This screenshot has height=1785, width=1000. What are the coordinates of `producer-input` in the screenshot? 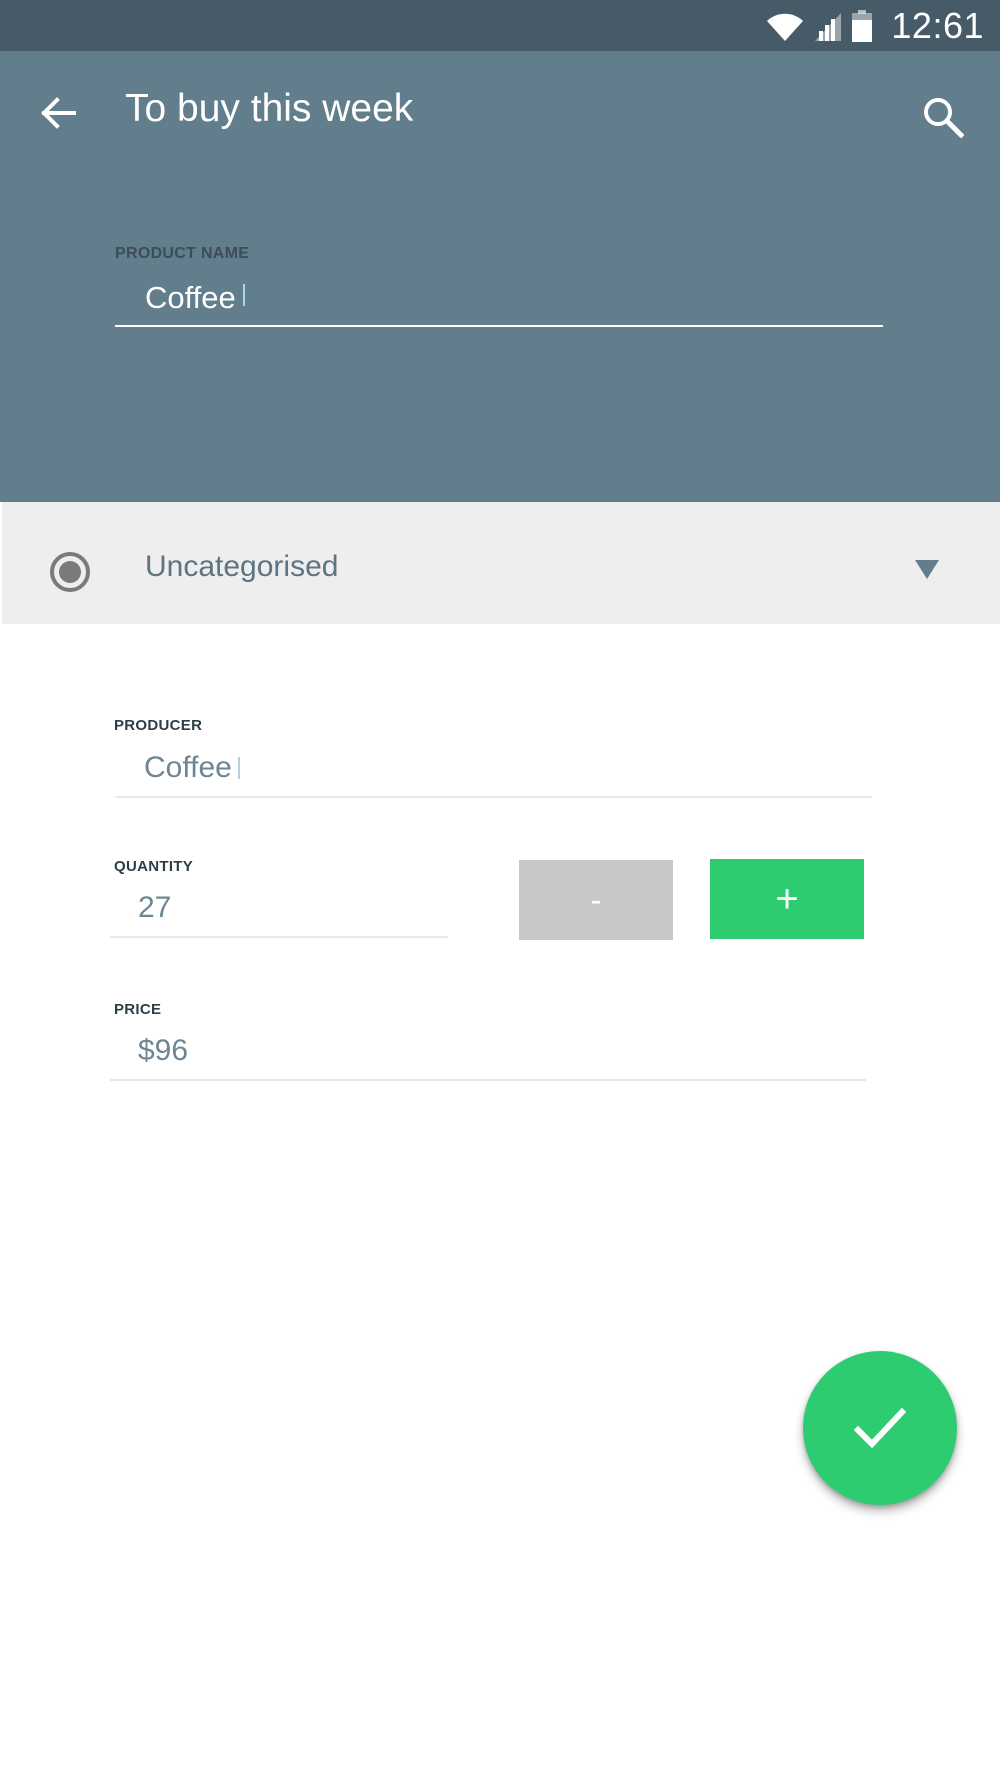 It's located at (494, 769).